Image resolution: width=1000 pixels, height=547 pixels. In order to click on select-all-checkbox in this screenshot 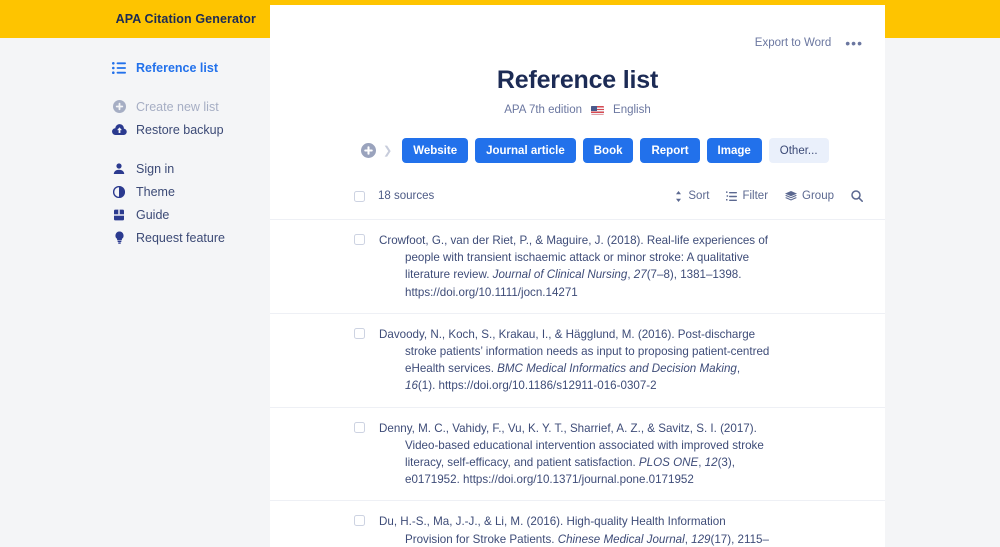, I will do `click(359, 196)`.